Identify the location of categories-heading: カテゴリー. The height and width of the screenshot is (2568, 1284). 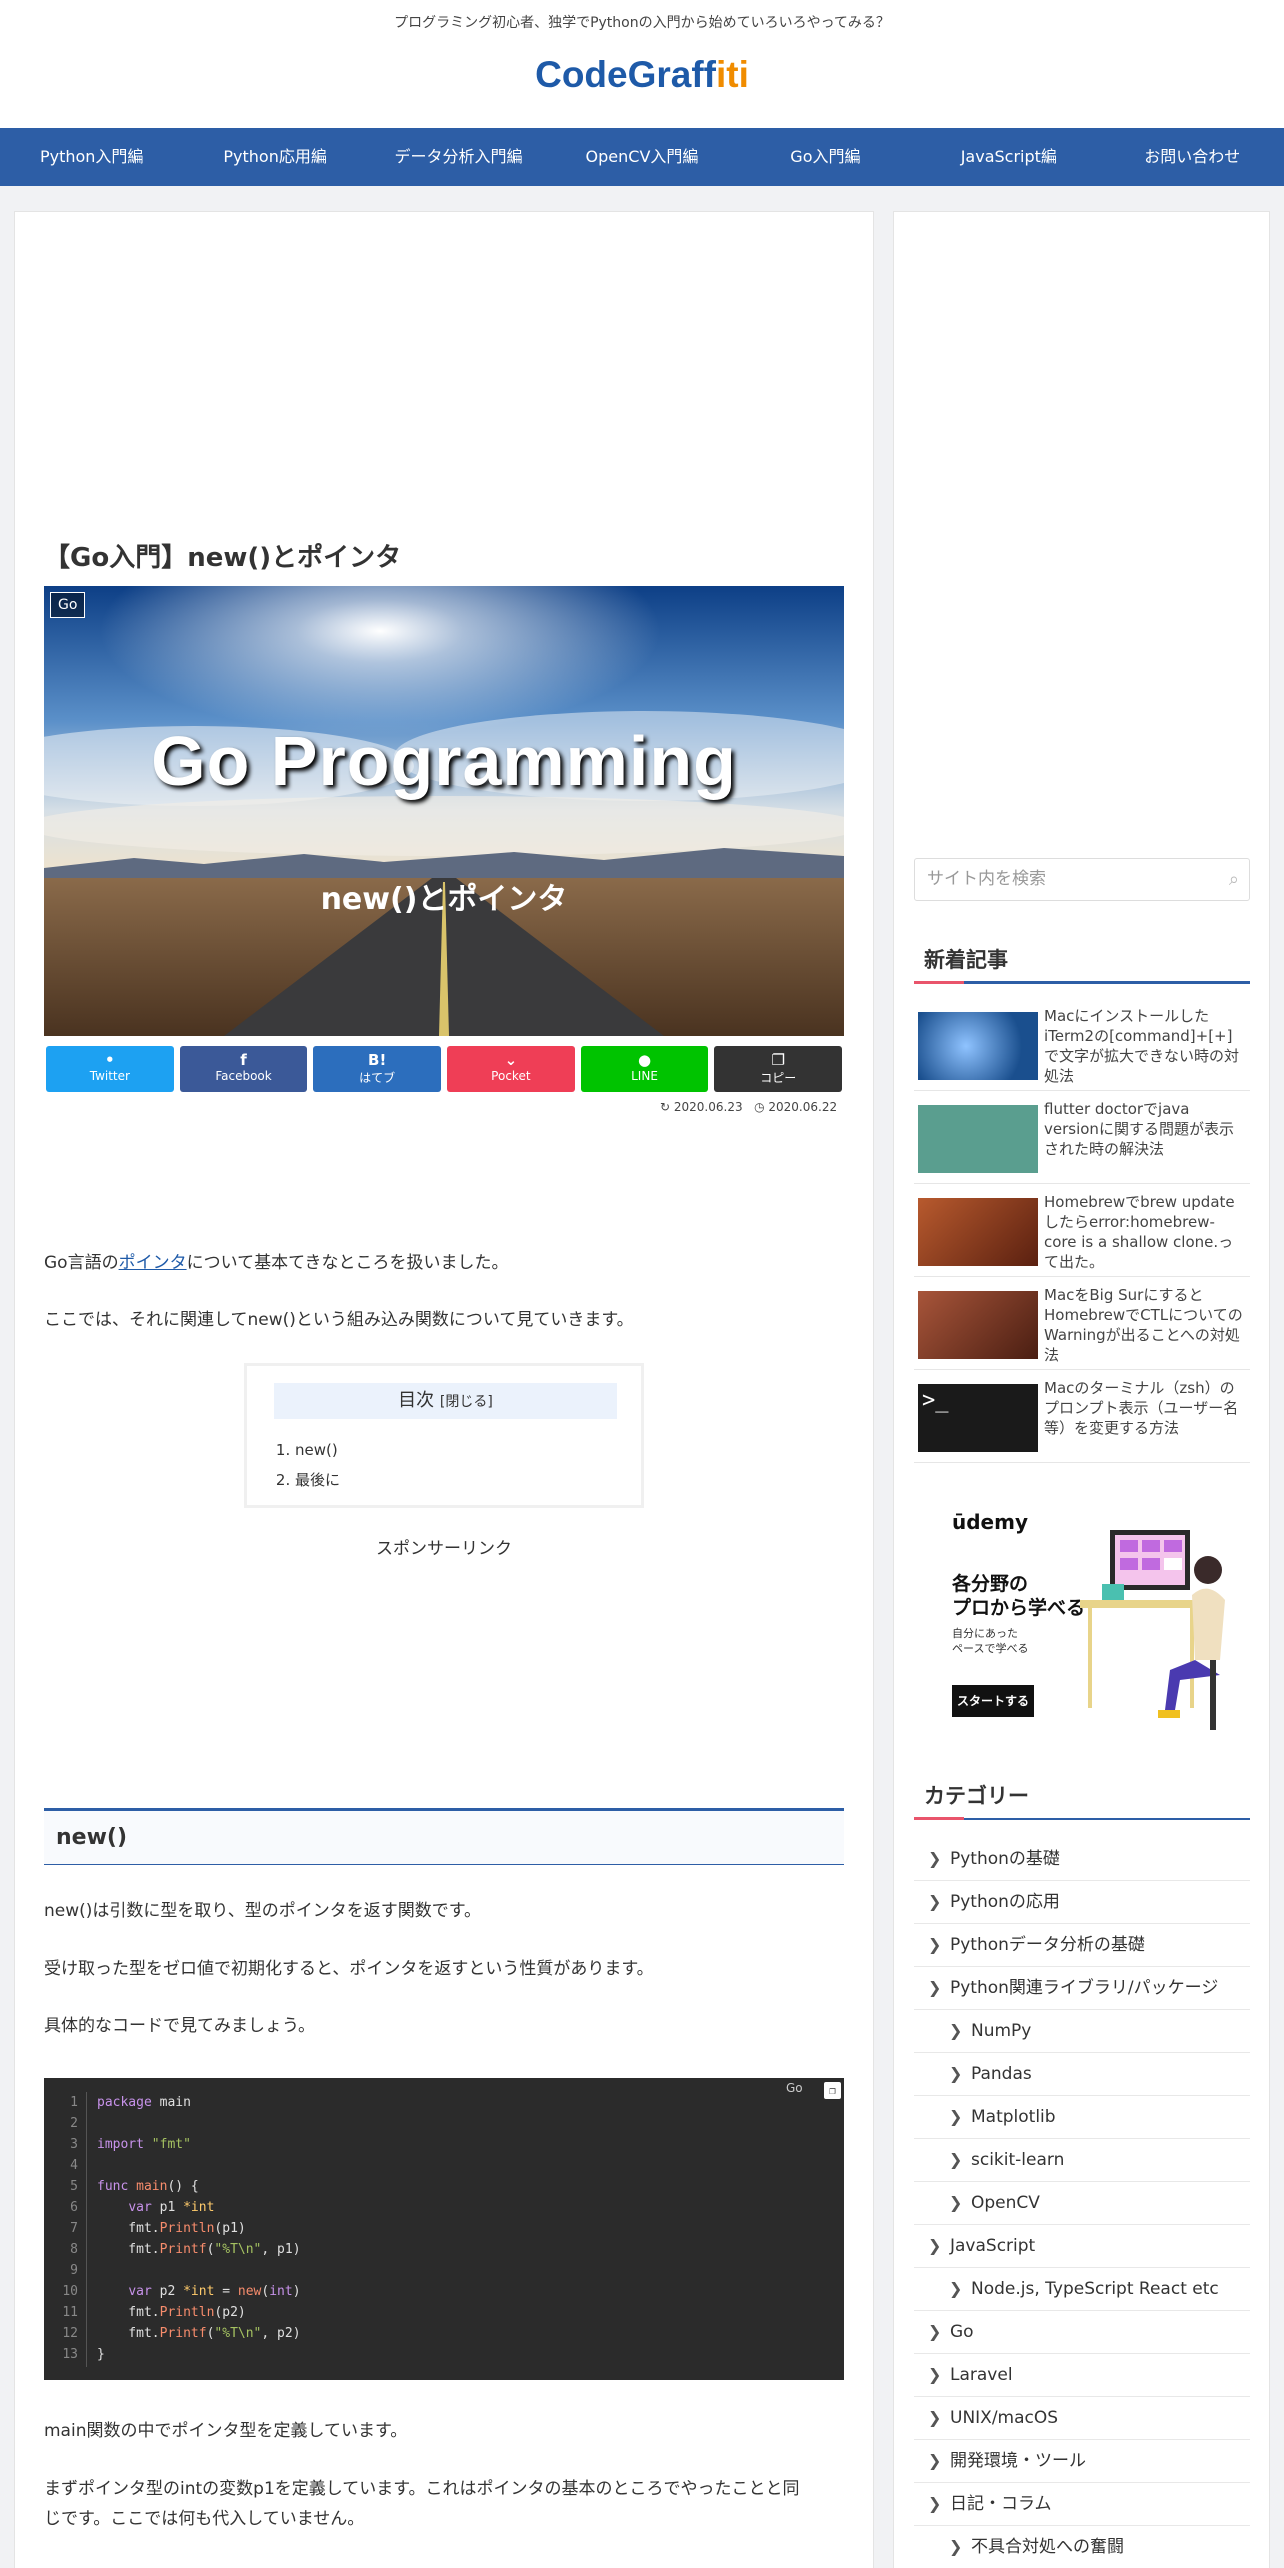
(1082, 1800).